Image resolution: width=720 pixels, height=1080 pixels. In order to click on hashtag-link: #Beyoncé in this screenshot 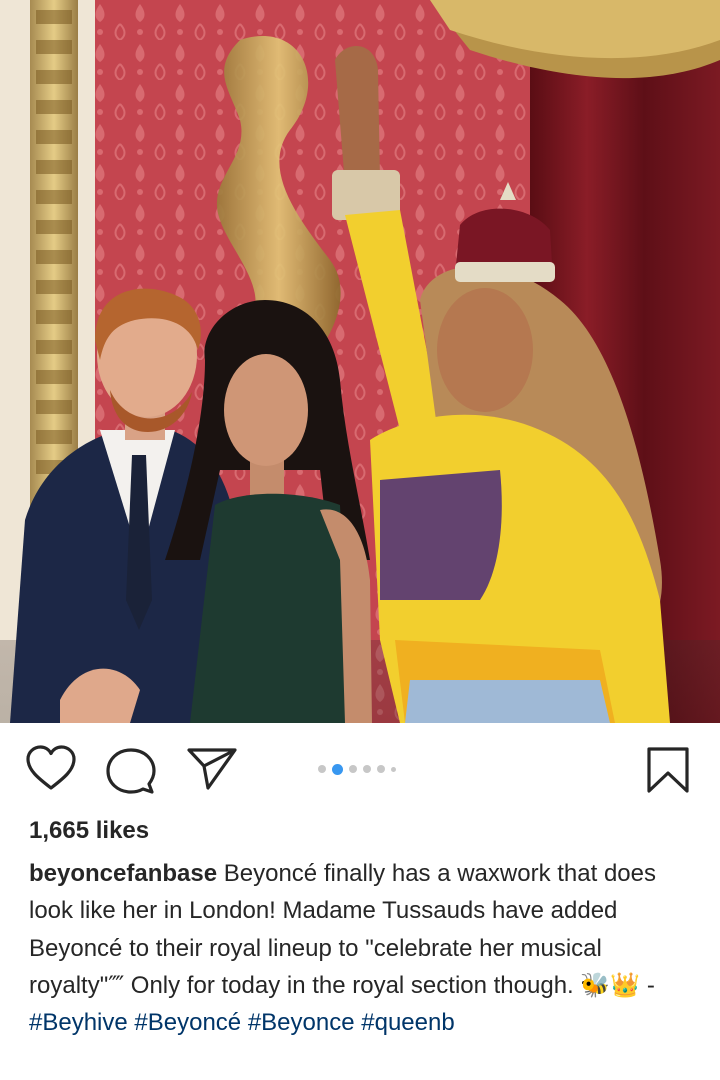, I will do `click(187, 1022)`.